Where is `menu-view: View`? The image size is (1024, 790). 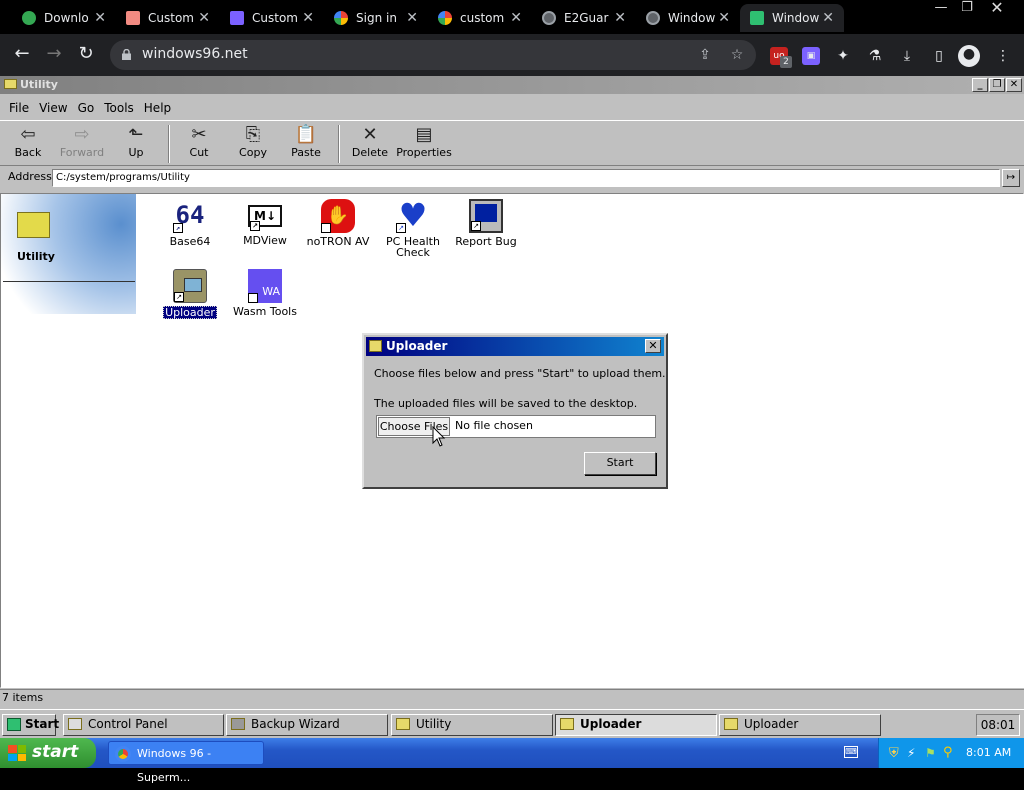
menu-view: View is located at coordinates (53, 108).